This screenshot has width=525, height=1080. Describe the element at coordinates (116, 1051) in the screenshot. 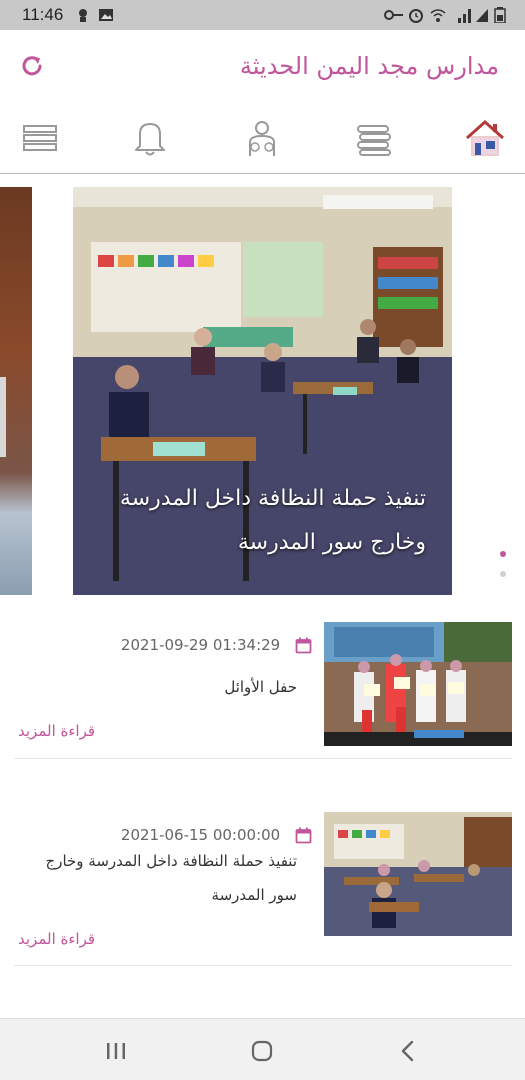

I see `recent-apps-icon` at that location.